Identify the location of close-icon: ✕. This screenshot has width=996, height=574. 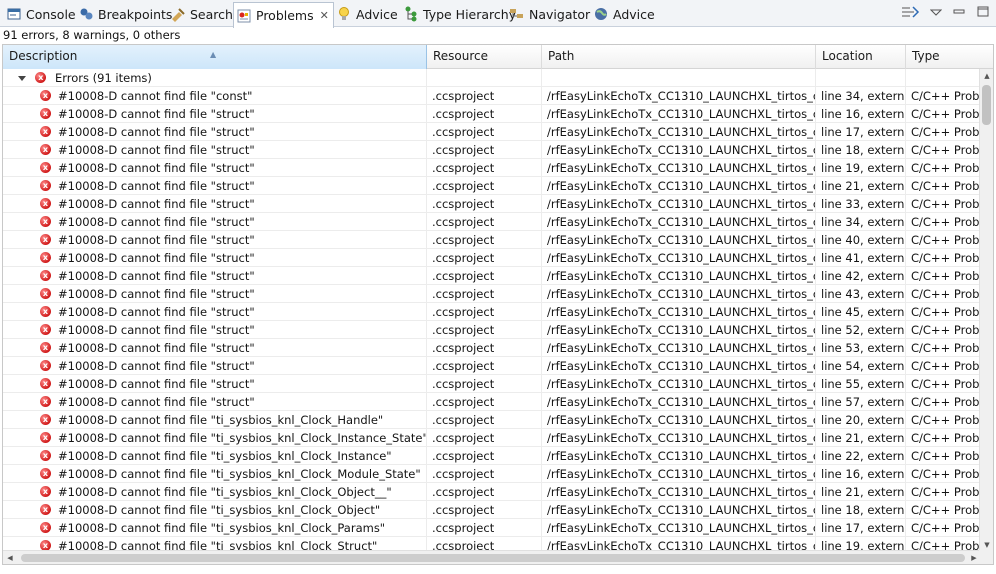
(324, 15).